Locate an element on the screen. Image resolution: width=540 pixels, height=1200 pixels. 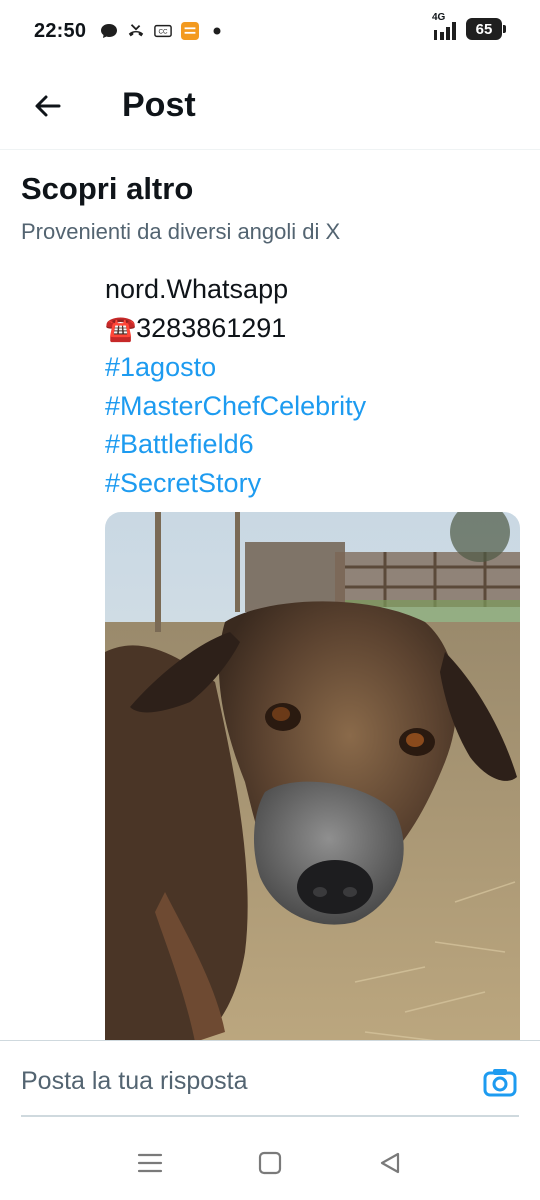
status-bar: 22:50 CC 4G 65 is located at coordinates (270, 31).